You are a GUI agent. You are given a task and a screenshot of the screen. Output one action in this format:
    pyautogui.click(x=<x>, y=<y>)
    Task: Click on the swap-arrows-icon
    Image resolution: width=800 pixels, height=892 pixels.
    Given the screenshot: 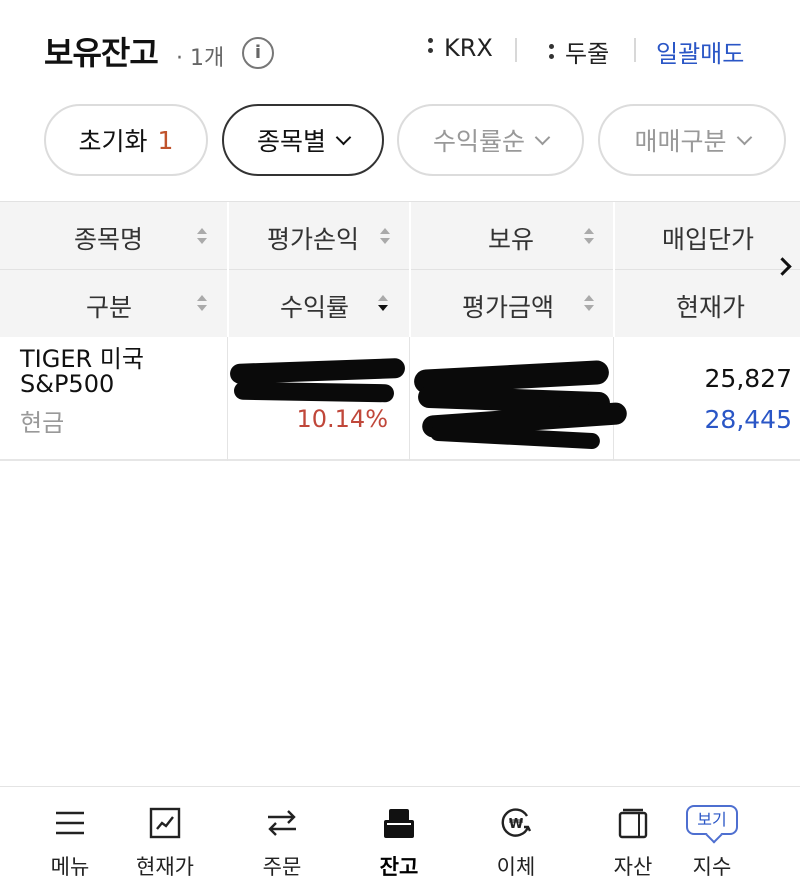 What is the action you would take?
    pyautogui.click(x=282, y=823)
    